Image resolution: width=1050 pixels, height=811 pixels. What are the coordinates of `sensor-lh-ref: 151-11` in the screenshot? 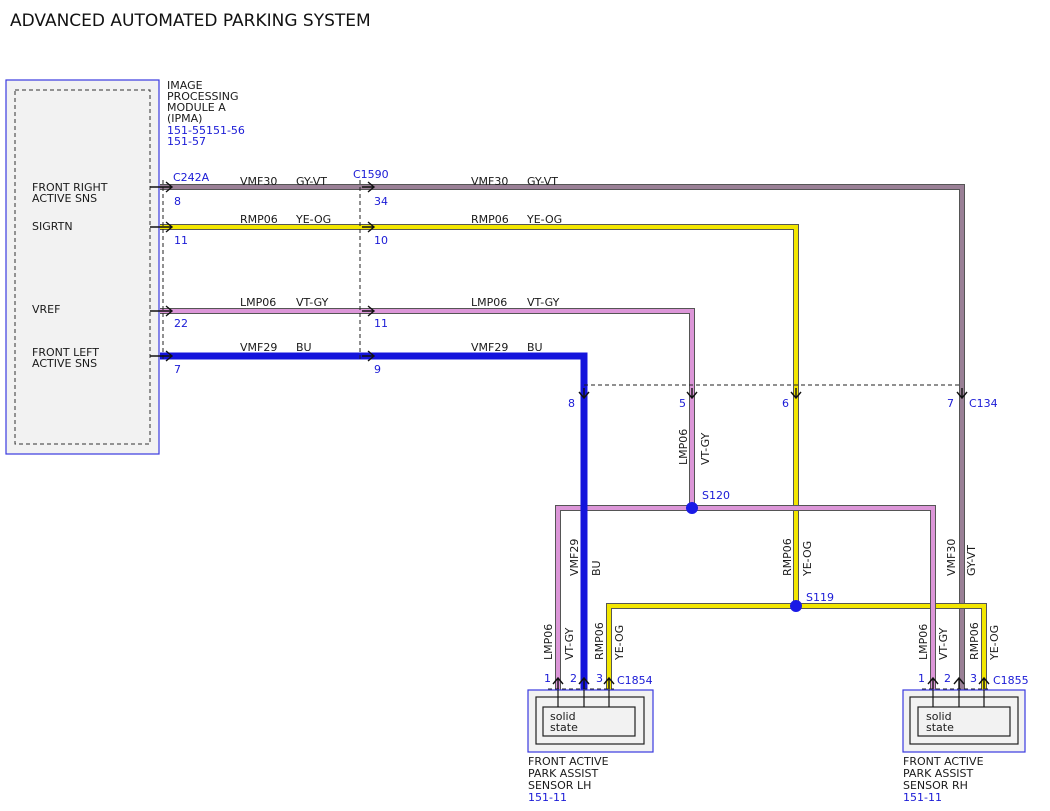 It's located at (547, 797).